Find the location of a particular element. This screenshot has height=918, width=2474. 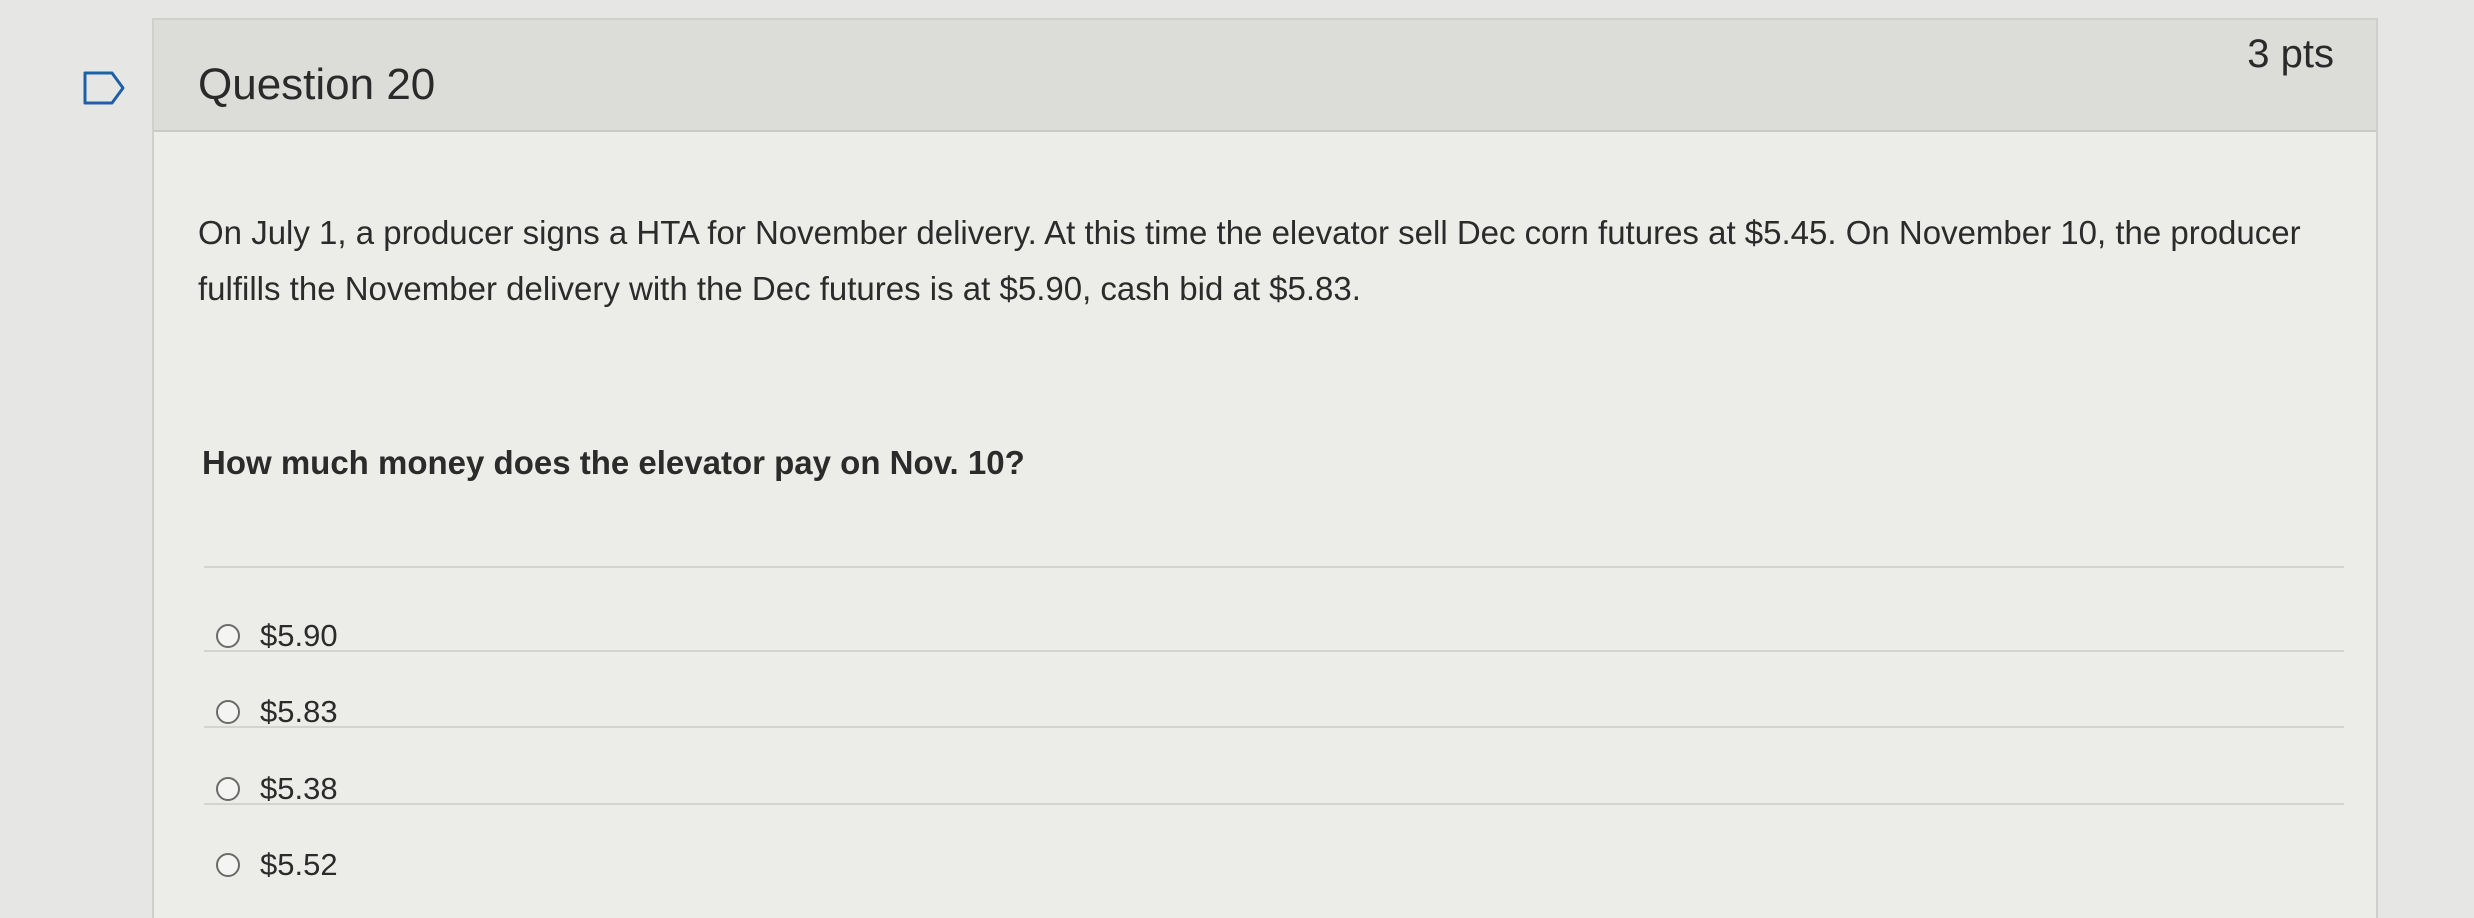

answer-option: $5.52 is located at coordinates (277, 865).